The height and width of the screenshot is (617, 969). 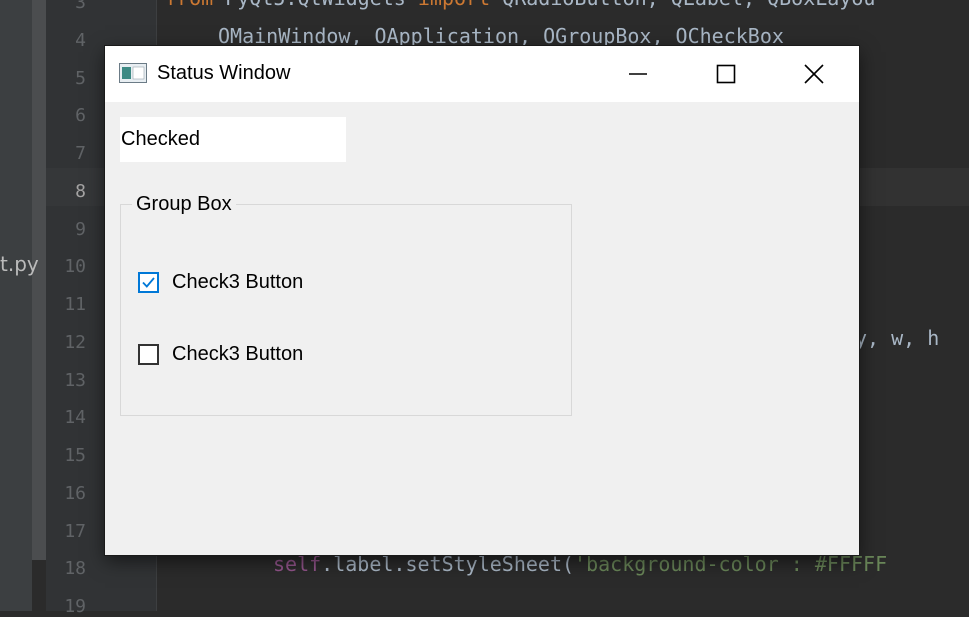 I want to click on checkbox-checked, so click(x=148, y=282).